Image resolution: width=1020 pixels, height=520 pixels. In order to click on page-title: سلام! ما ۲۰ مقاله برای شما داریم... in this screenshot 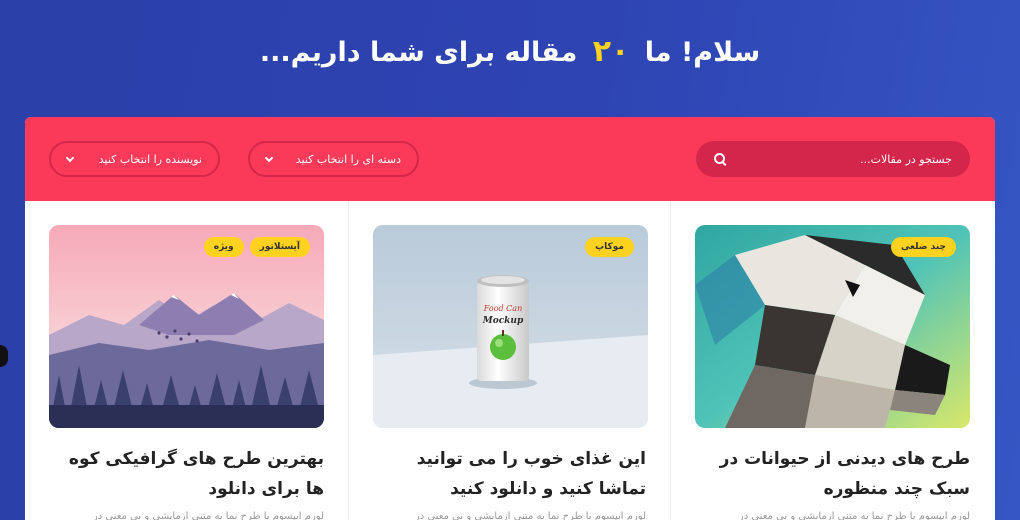, I will do `click(510, 51)`.